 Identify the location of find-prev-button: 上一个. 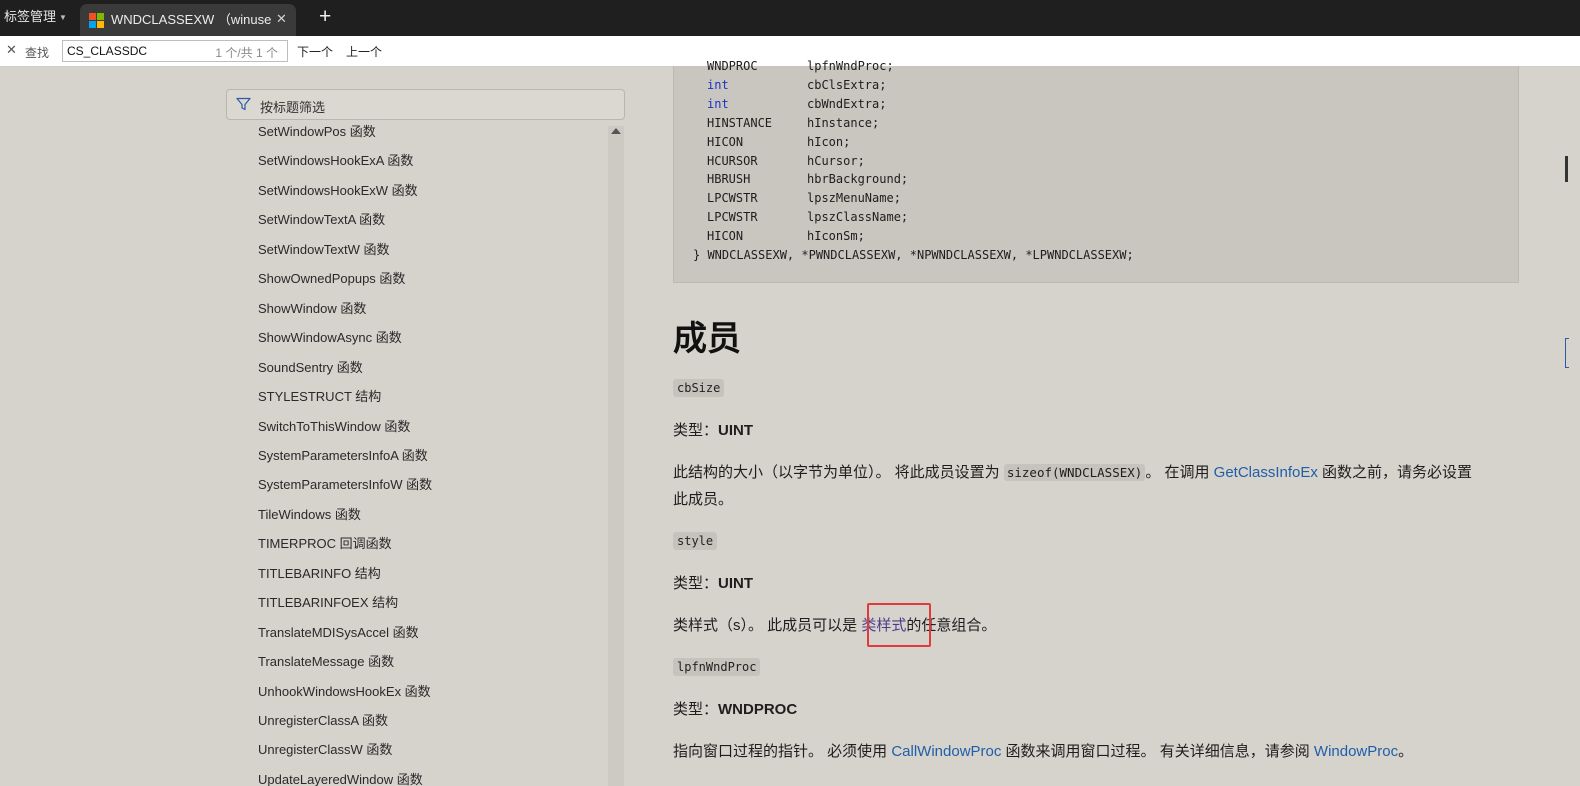
(364, 51).